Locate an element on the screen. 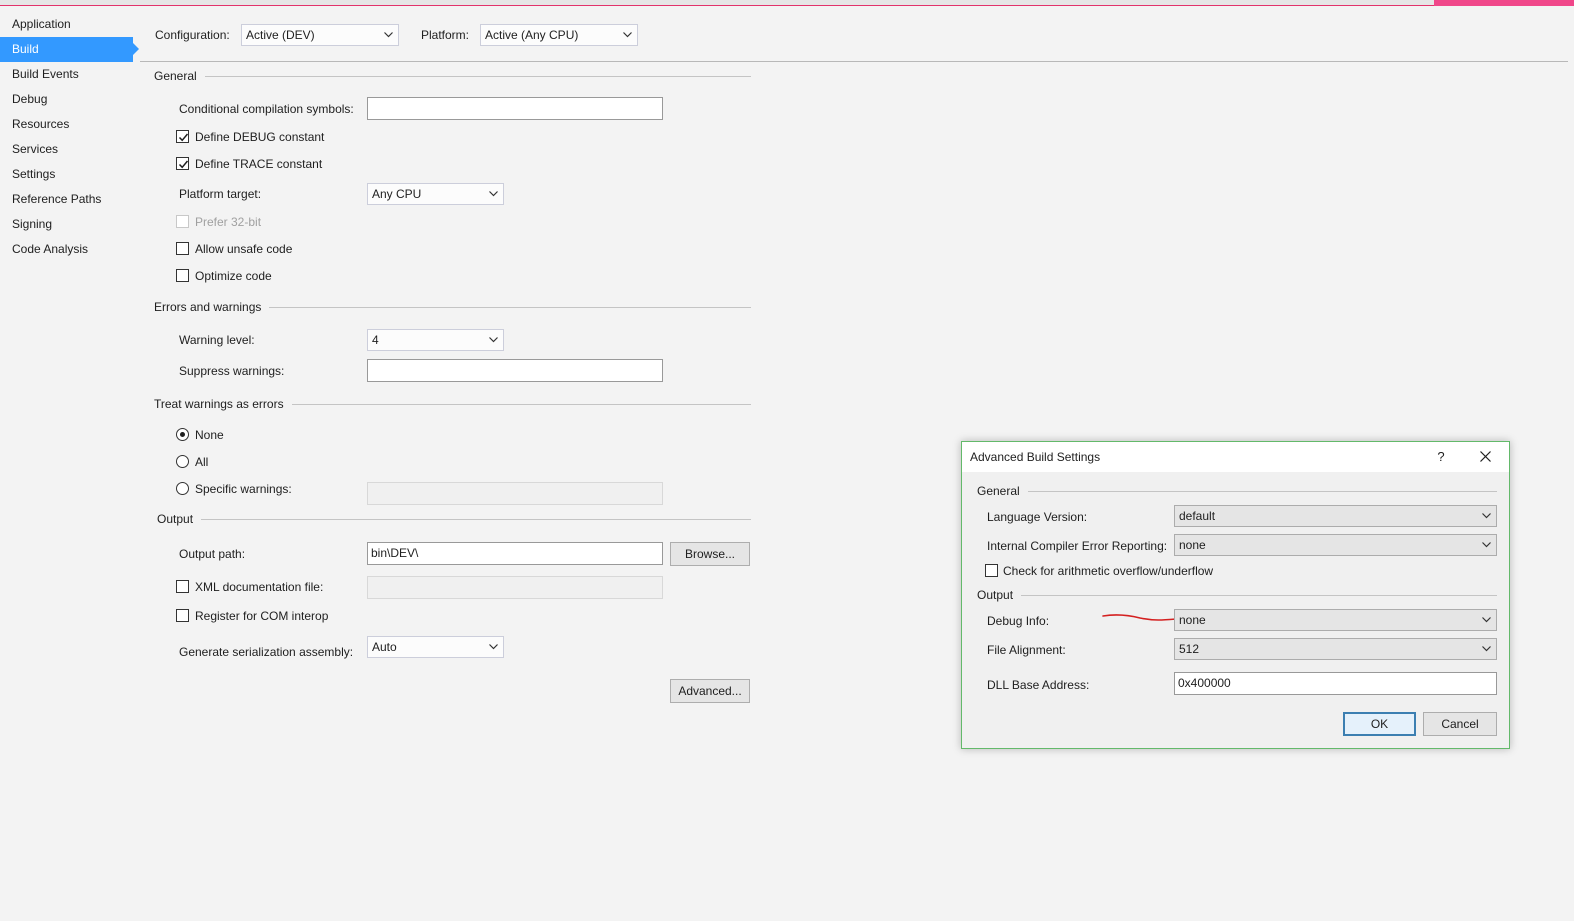  define-trace-checkbox is located at coordinates (182, 163).